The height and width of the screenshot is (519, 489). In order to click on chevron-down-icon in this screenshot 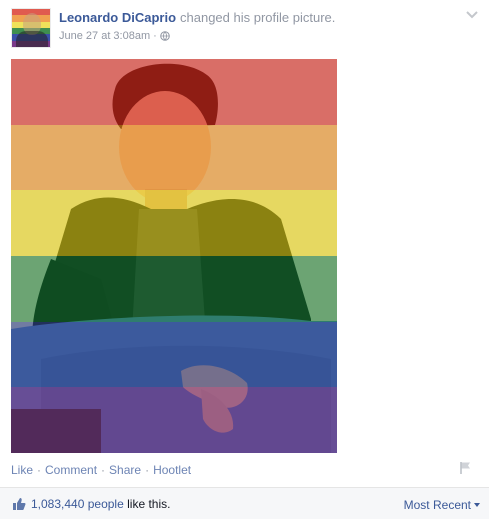, I will do `click(472, 15)`.